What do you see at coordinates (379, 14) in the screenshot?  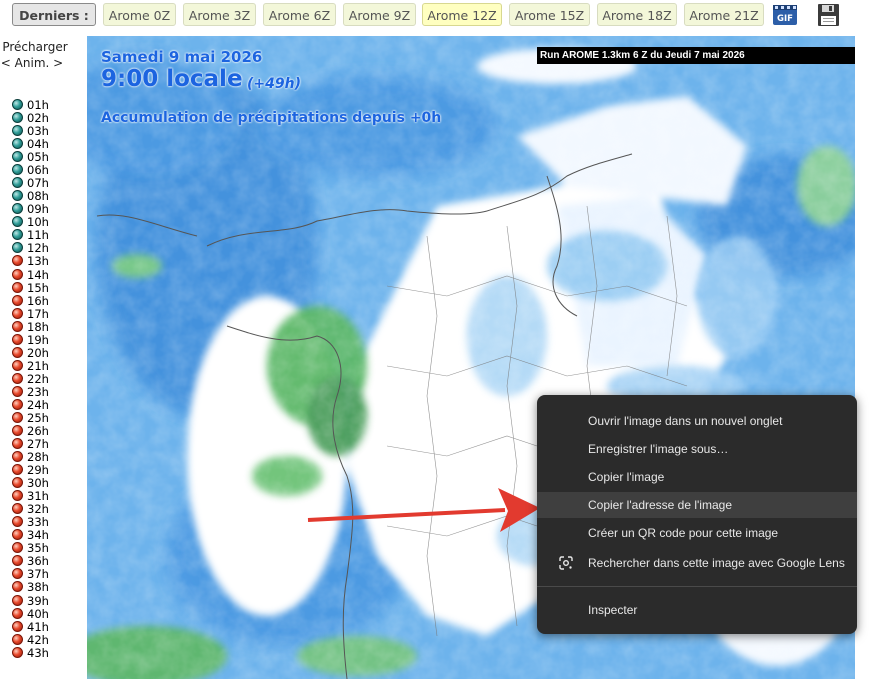 I see `run-button-arome-9z: Arome 9Z` at bounding box center [379, 14].